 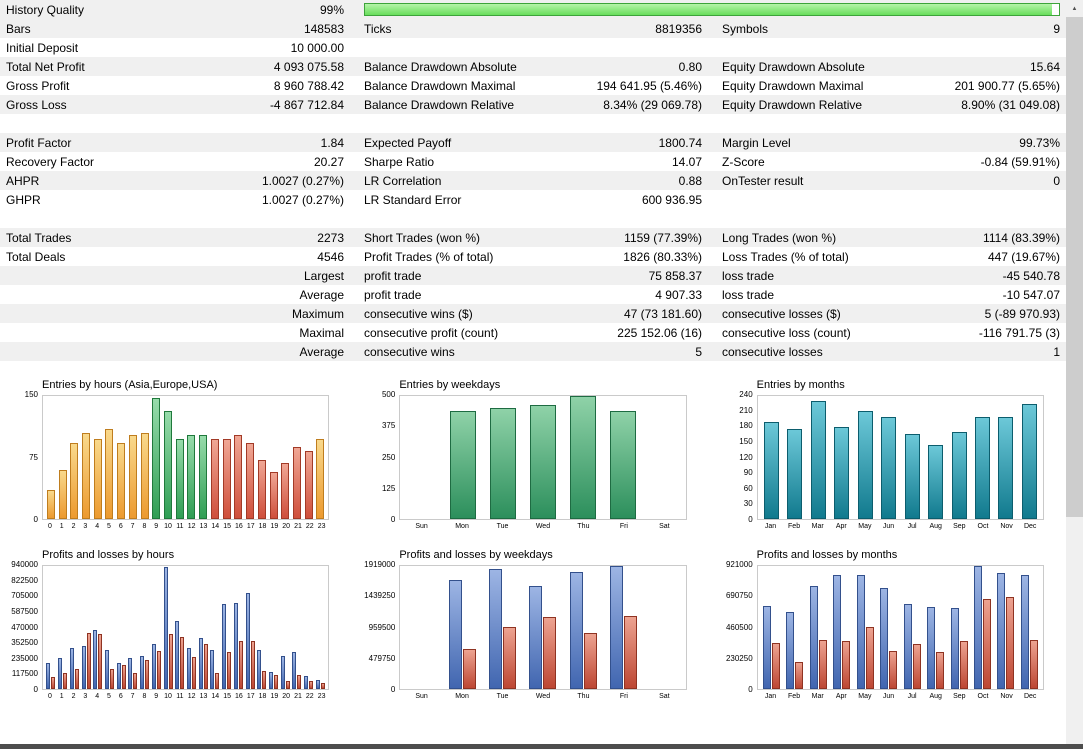 What do you see at coordinates (298, 696) in the screenshot?
I see `x-tick-label: 21` at bounding box center [298, 696].